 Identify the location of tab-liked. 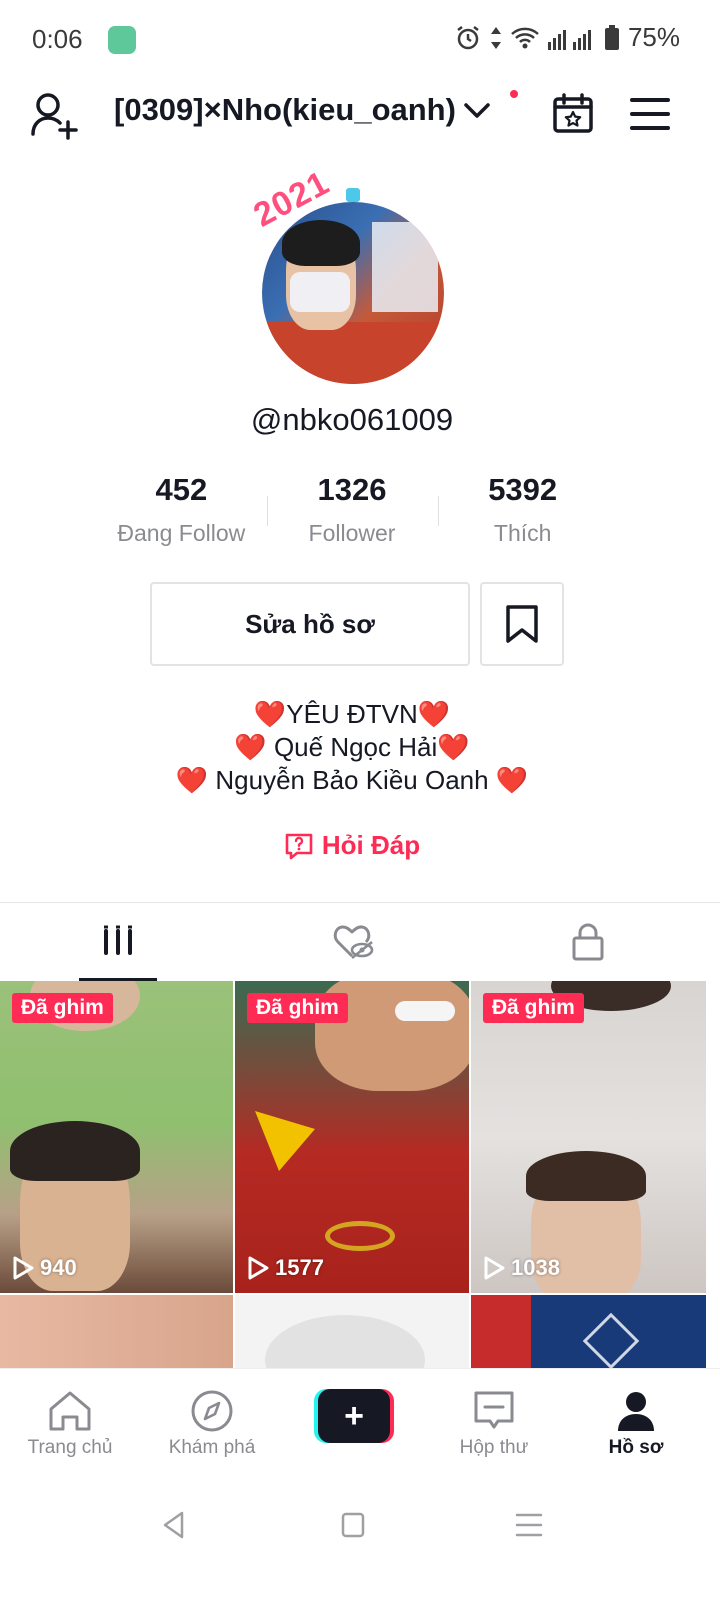
(352, 942).